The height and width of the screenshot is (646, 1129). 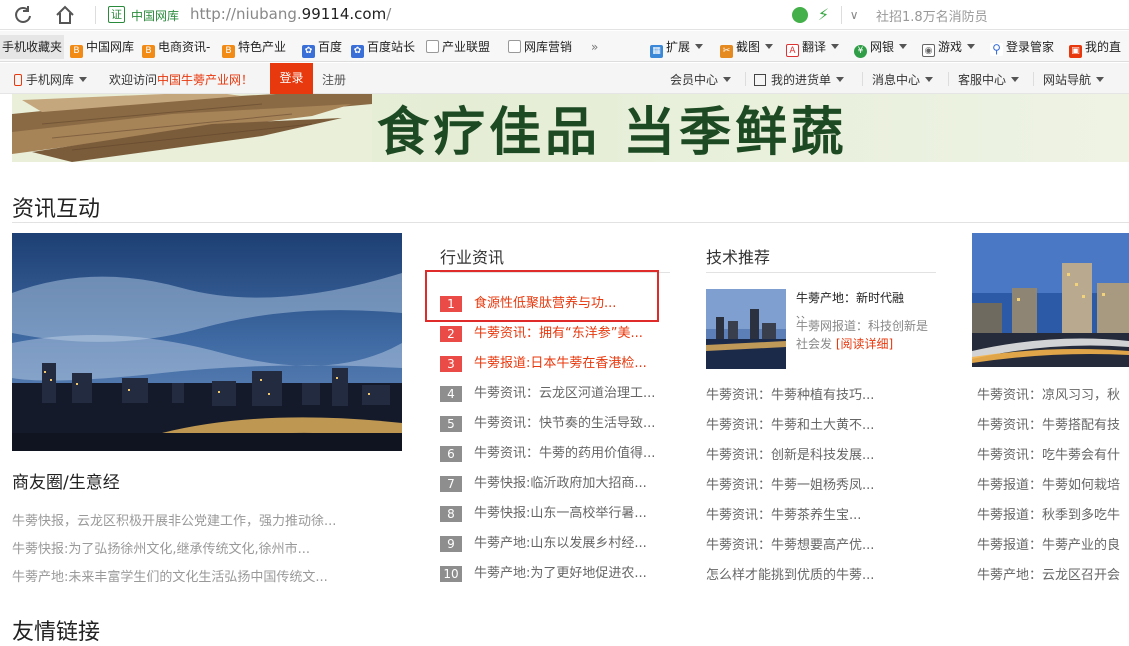 I want to click on refresh-icon, so click(x=23, y=15).